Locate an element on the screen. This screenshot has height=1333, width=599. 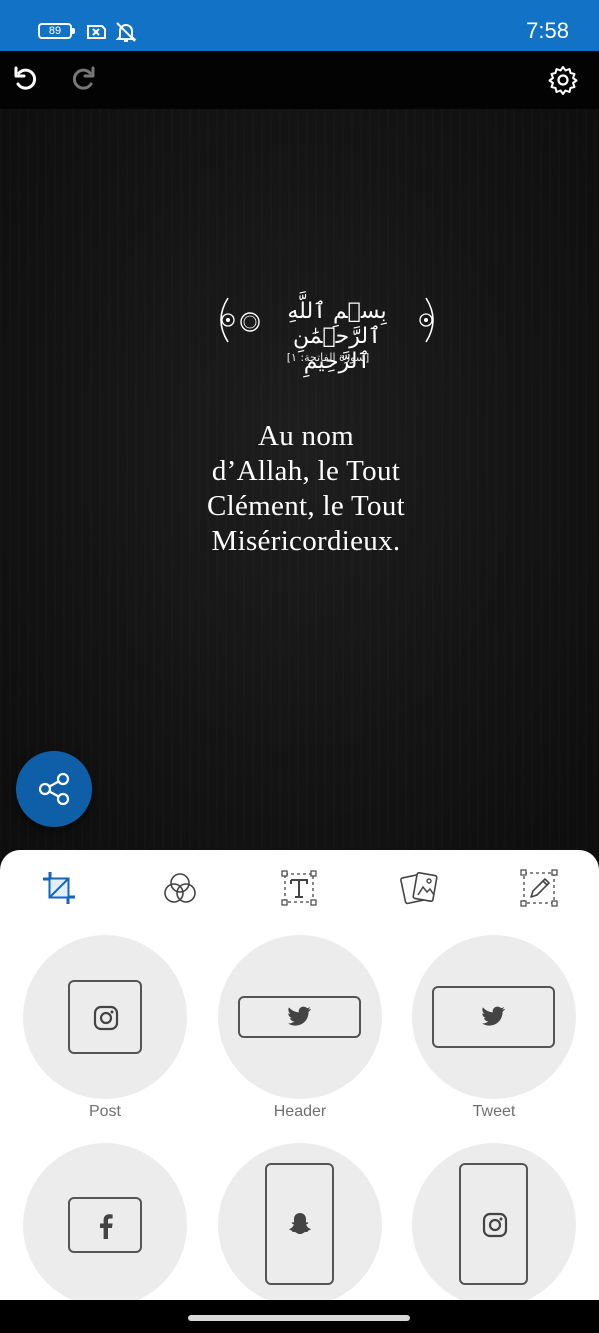
clock: 7:58 is located at coordinates (547, 30).